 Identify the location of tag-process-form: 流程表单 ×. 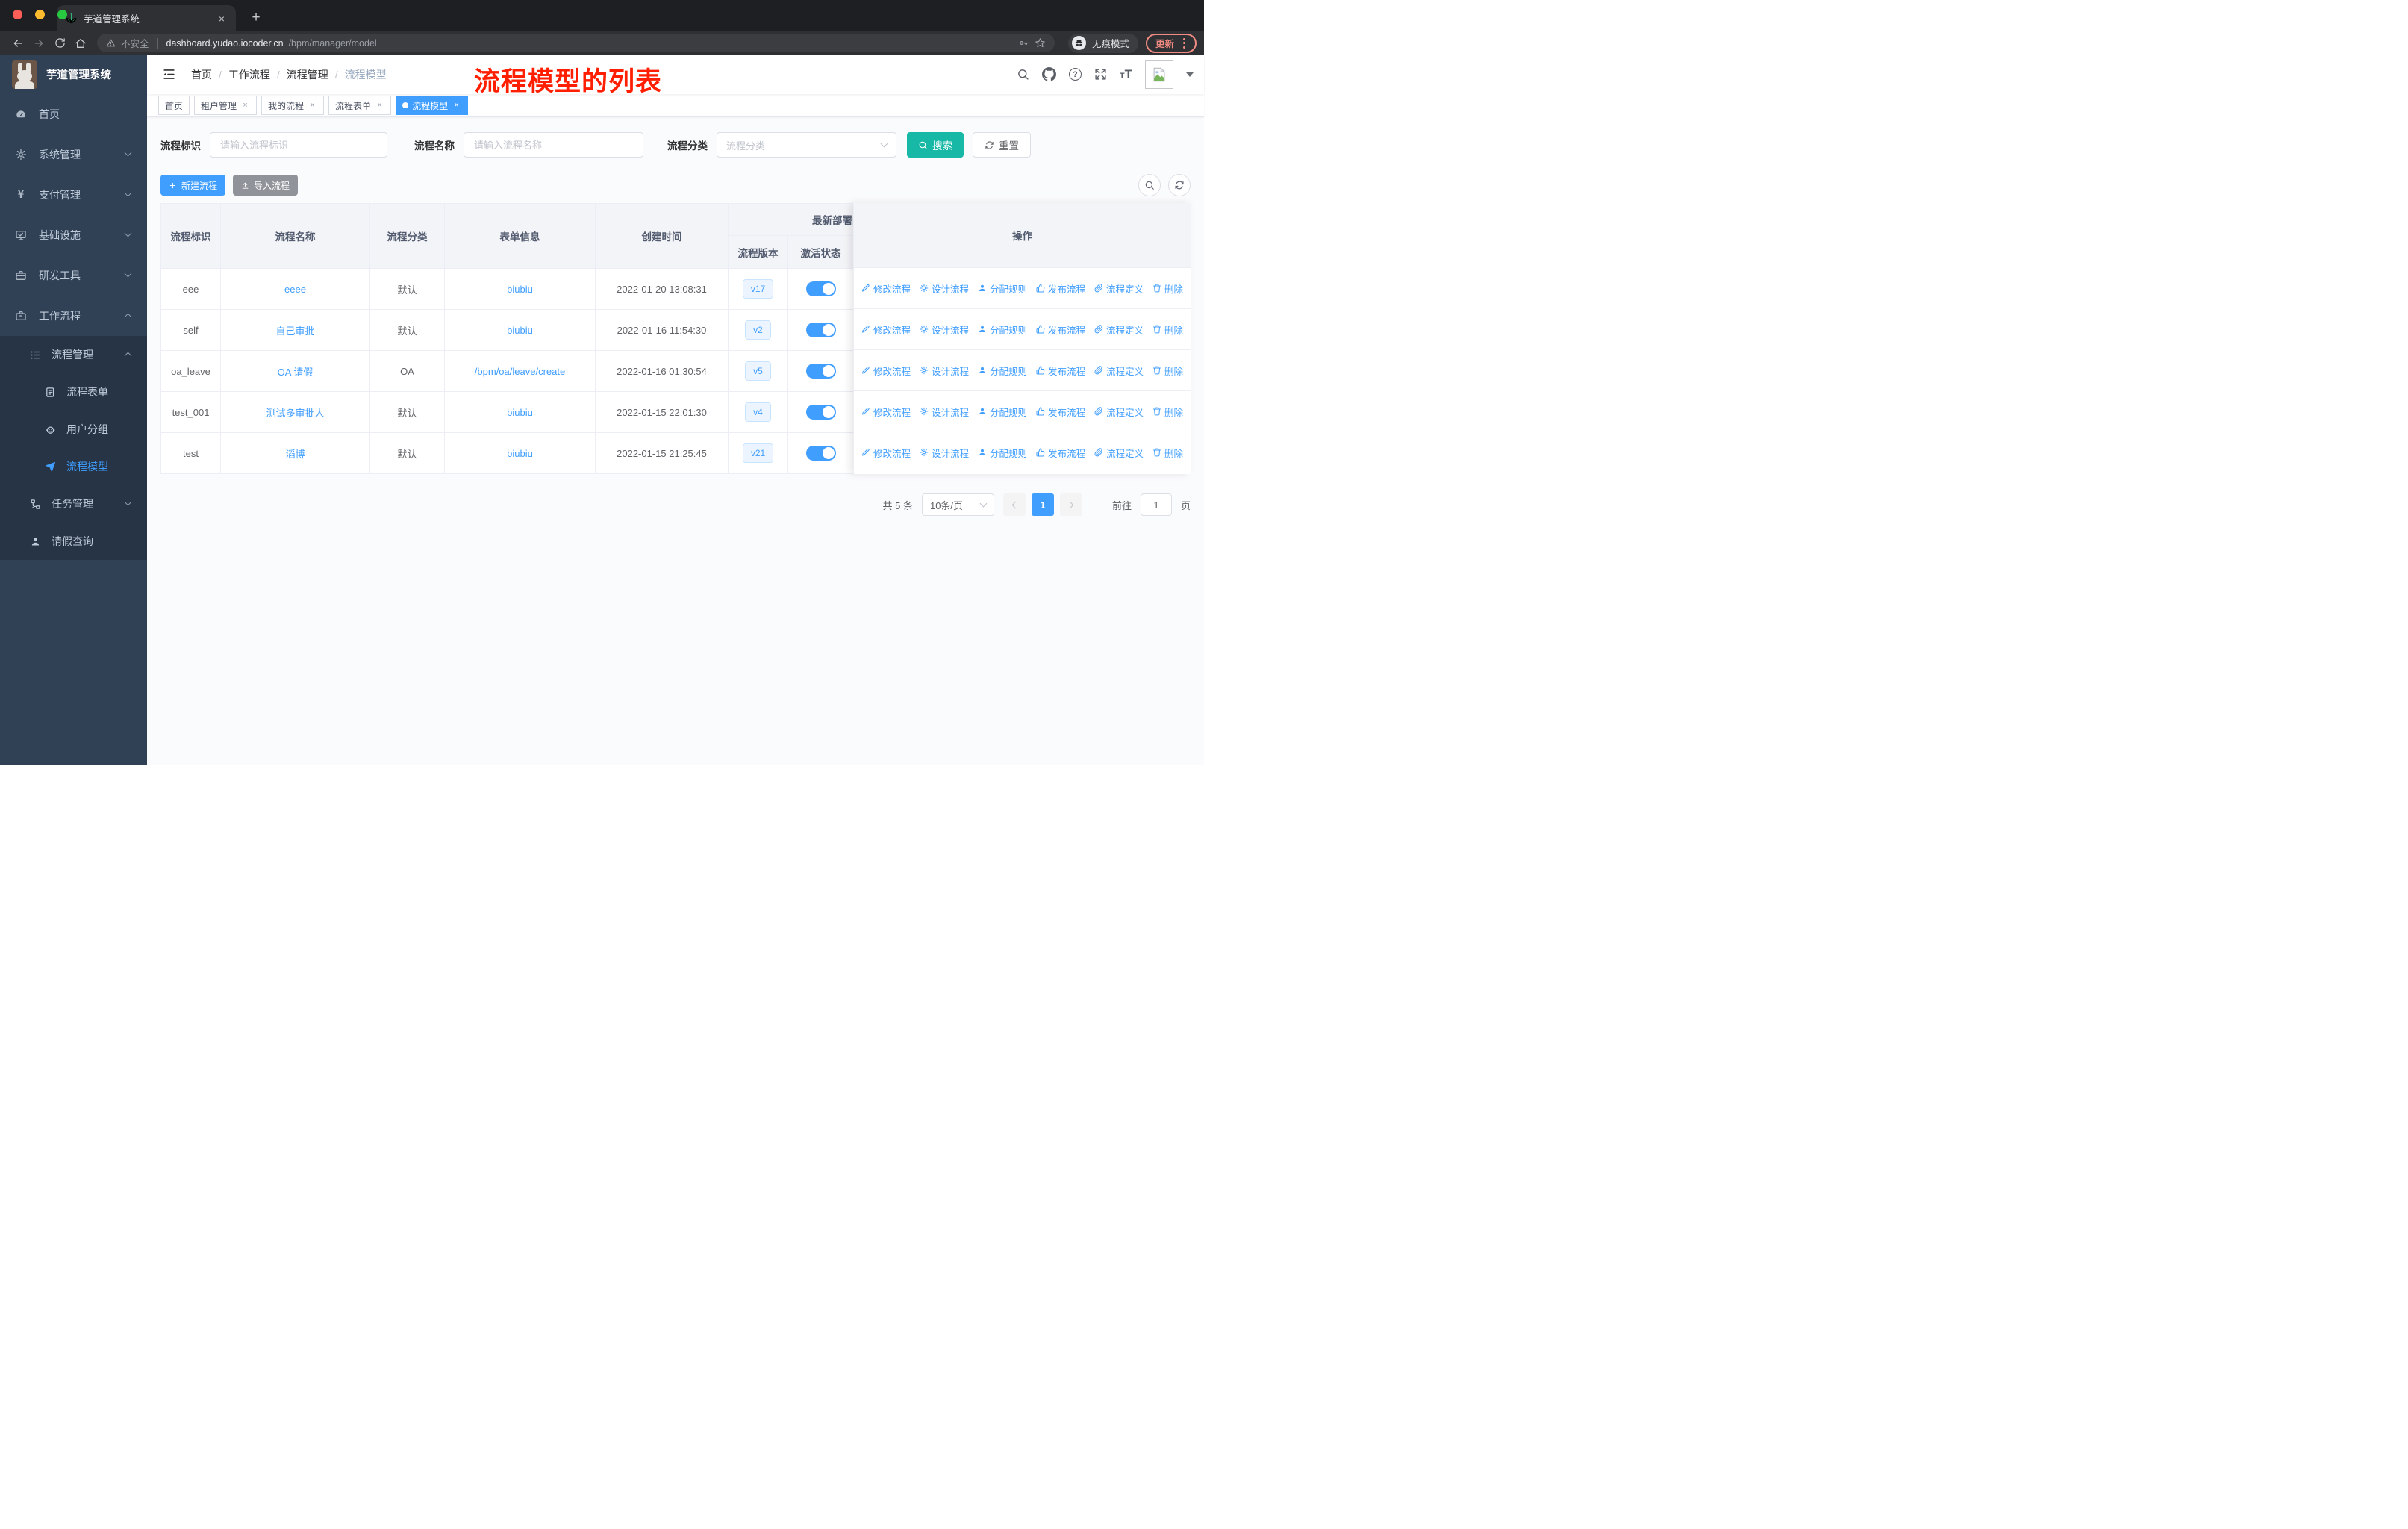
(360, 106).